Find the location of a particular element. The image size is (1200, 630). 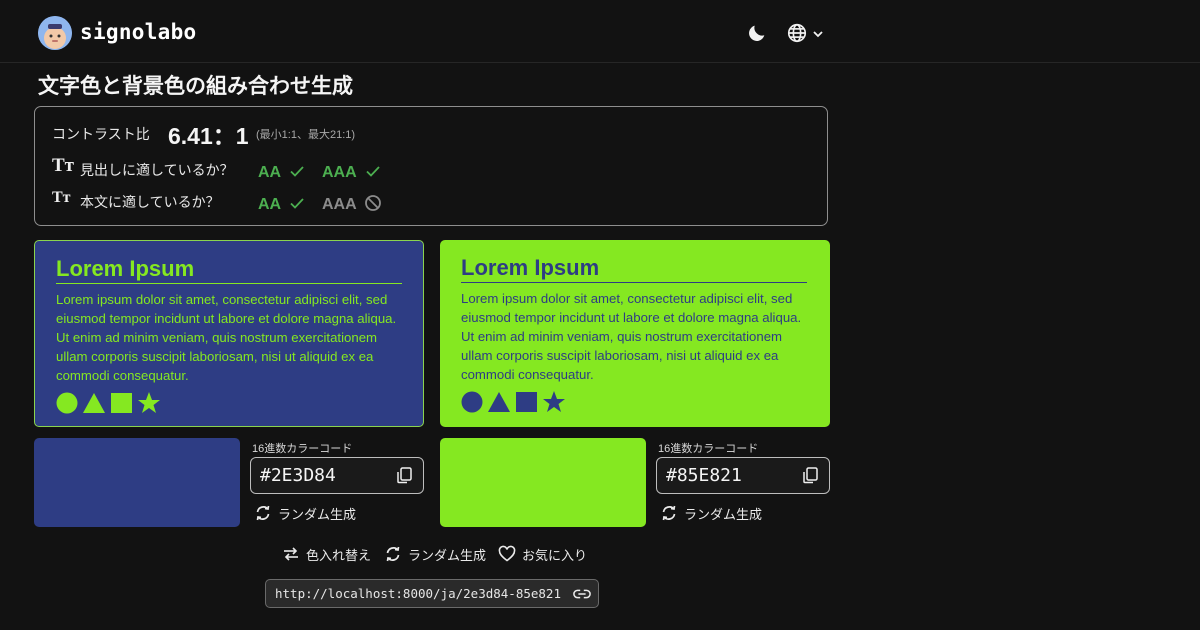

contrast-ratio-note: (最小1:1、最大21:1) is located at coordinates (306, 135).